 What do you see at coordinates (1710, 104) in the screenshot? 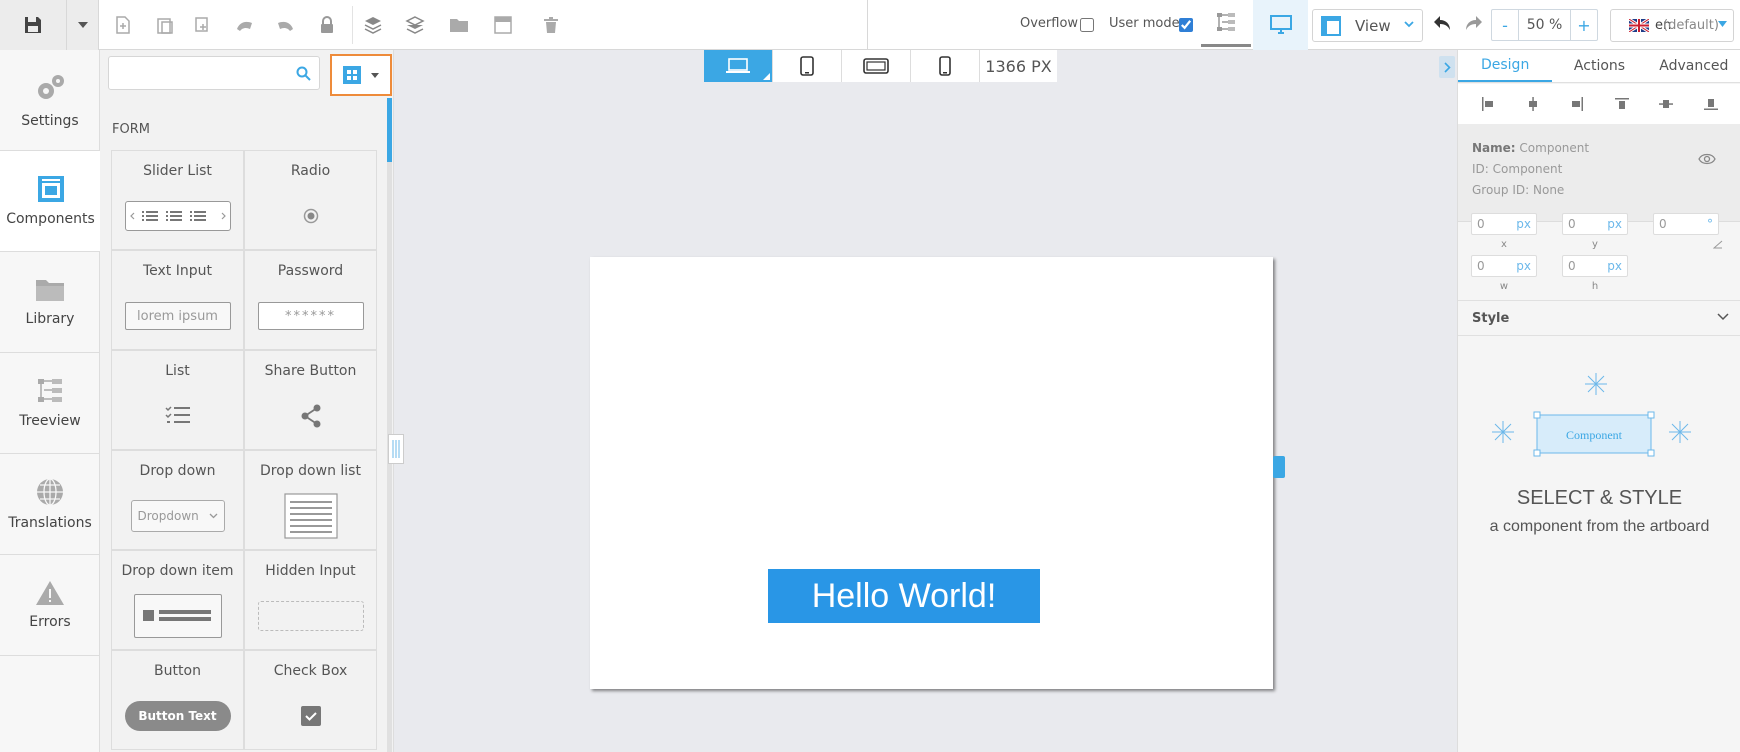
I see `align-bottom-icon` at bounding box center [1710, 104].